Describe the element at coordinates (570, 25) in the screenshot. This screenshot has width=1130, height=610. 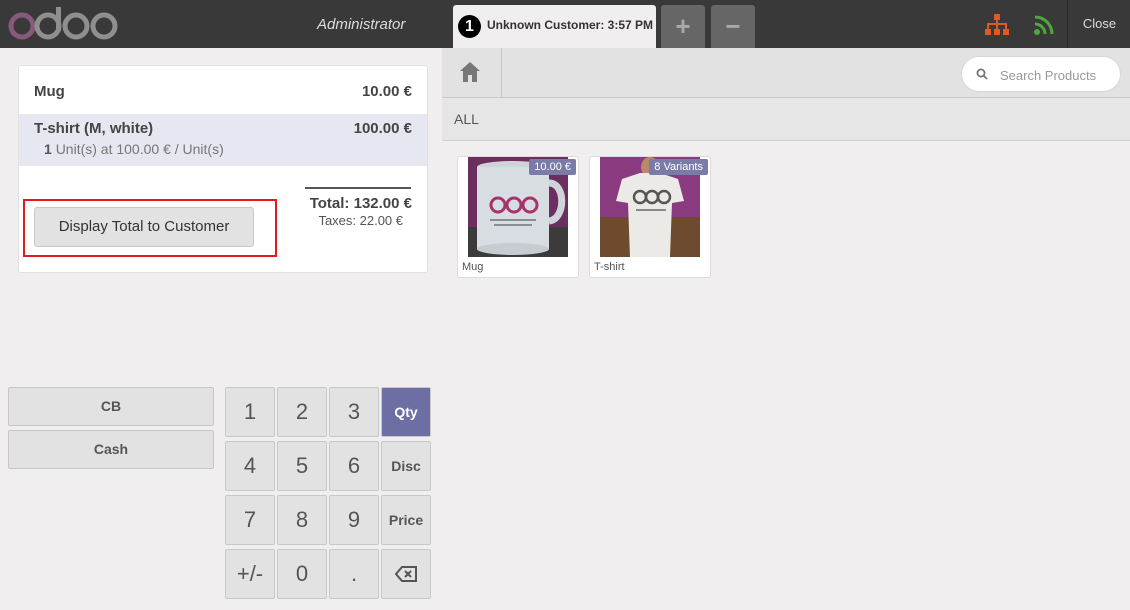
I see `order-tab-label: Unknown Customer: 3:57 PM` at that location.